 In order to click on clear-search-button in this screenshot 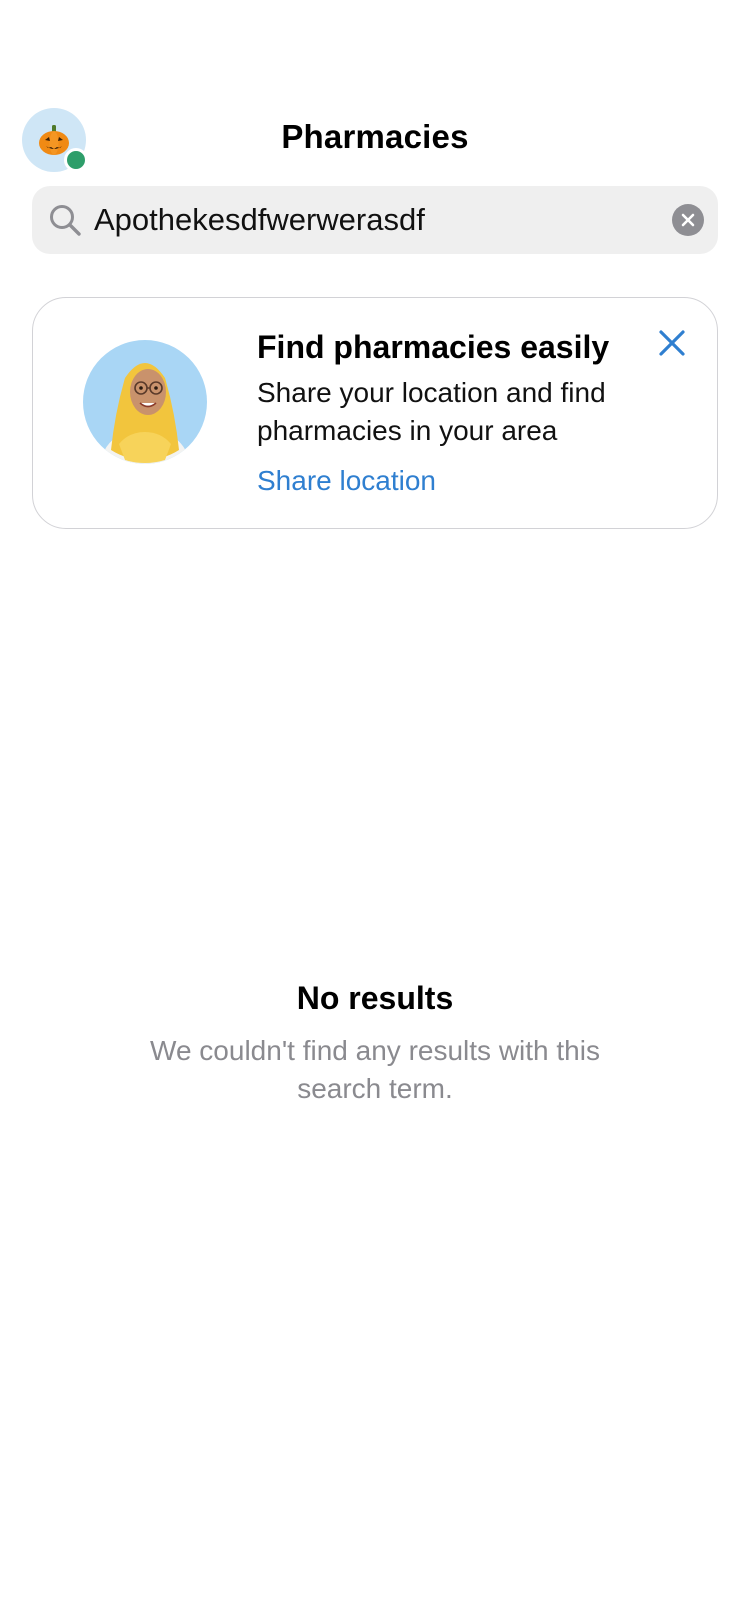, I will do `click(688, 220)`.